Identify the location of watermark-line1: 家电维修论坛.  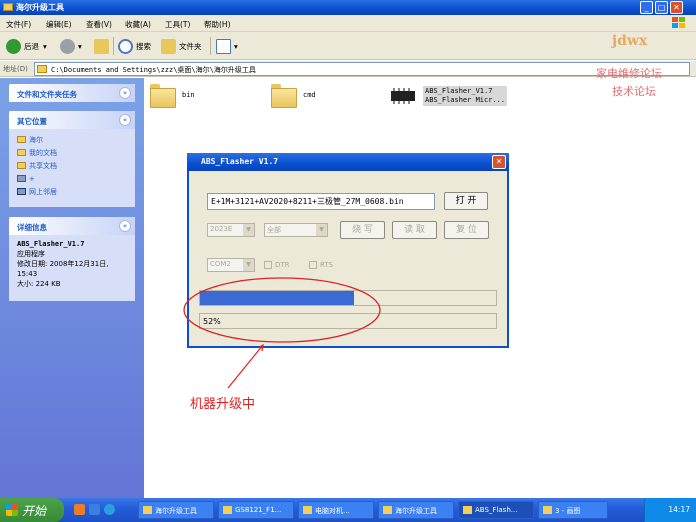
(629, 73).